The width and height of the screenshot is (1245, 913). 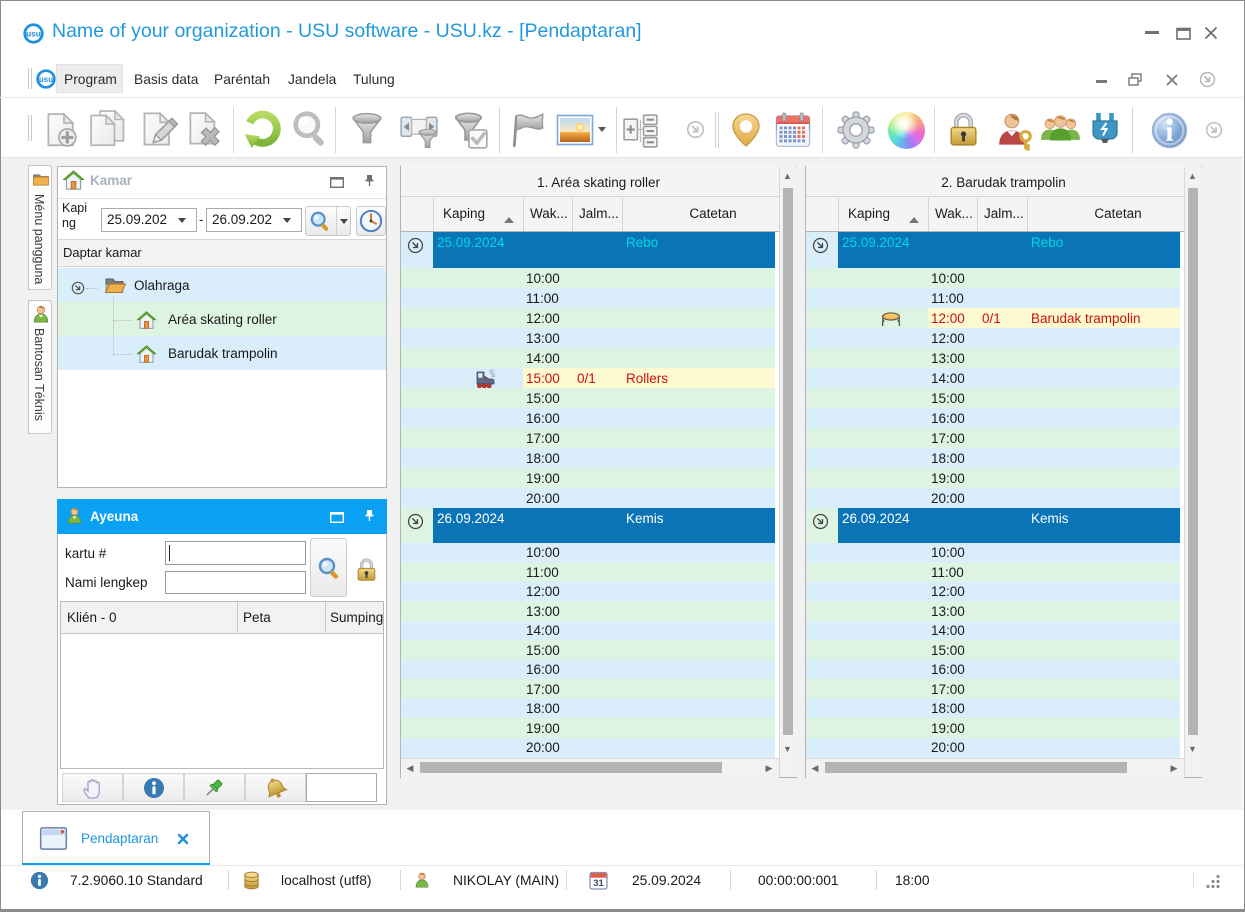 I want to click on svg-text: 31, so click(x=598, y=883).